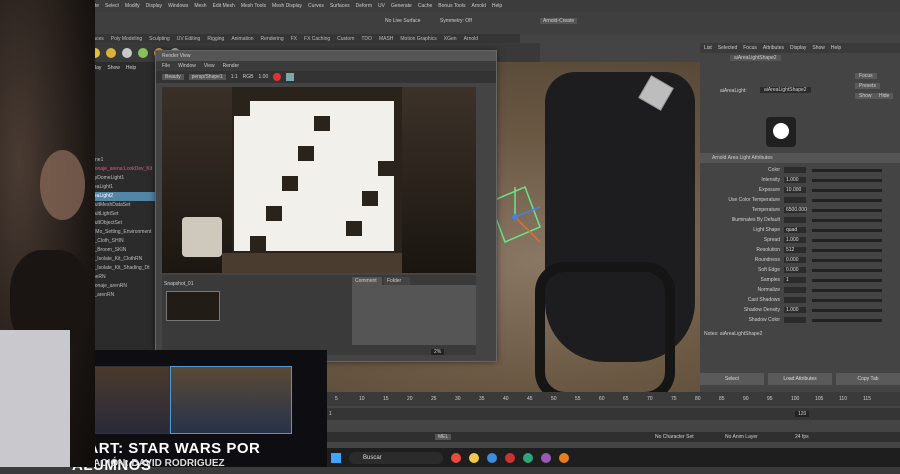  Describe the element at coordinates (755, 58) in the screenshot. I see `attribute-node-tab: aiAreaLightShape2` at that location.